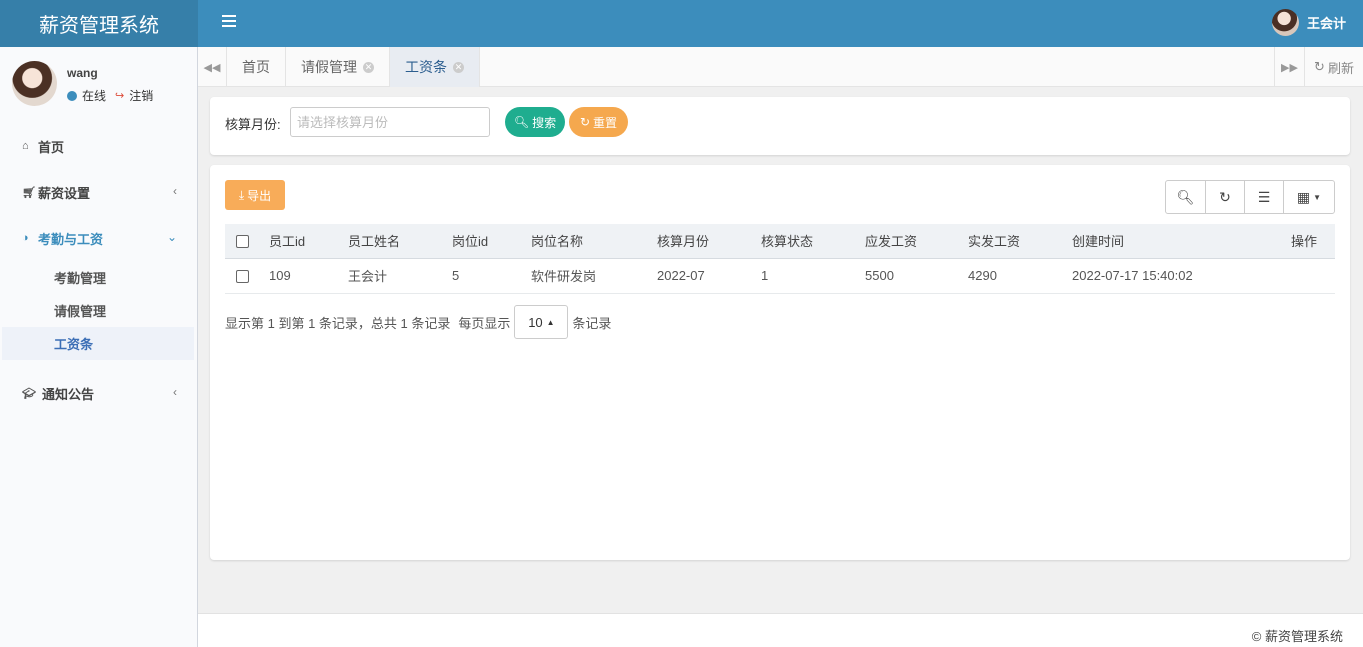  Describe the element at coordinates (141, 95) in the screenshot. I see `logout-link: 注销` at that location.